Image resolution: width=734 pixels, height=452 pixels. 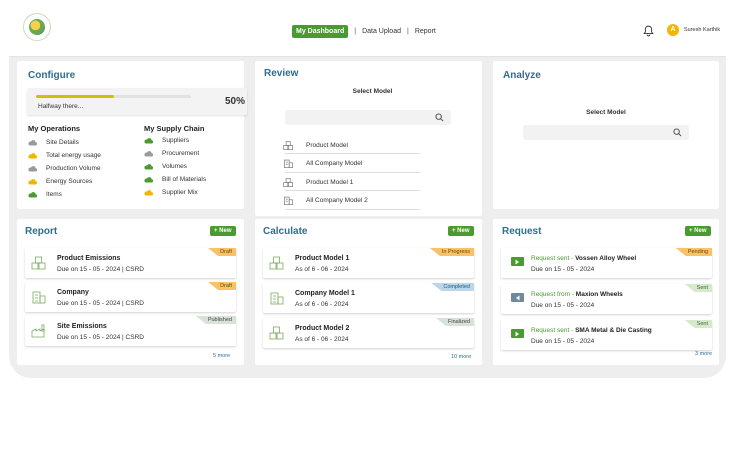 I want to click on app-logo, so click(x=37, y=27).